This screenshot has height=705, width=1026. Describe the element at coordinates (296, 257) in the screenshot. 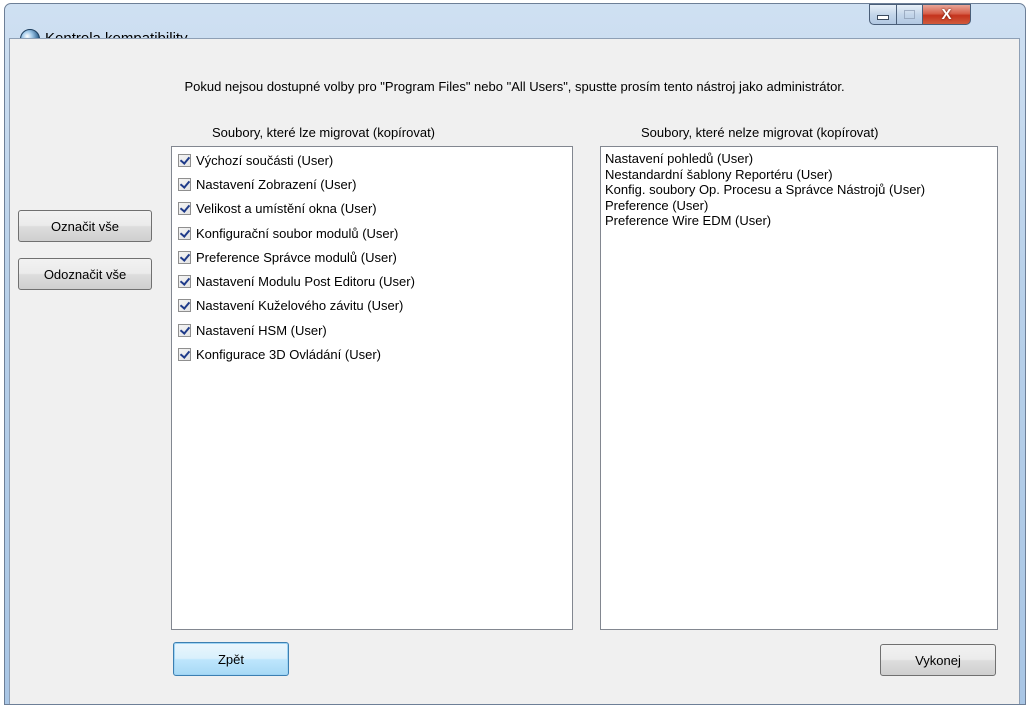

I see `migratable-item-label: Preference Správce modulů (User)` at that location.